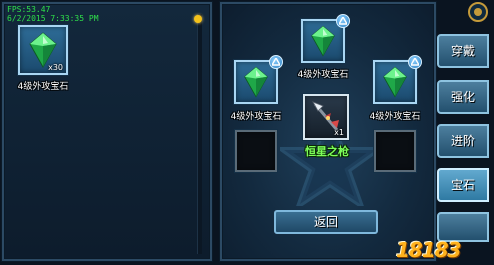 This screenshot has width=494, height=265. Describe the element at coordinates (395, 151) in the screenshot. I see `gem-slot-empty-right` at that location.